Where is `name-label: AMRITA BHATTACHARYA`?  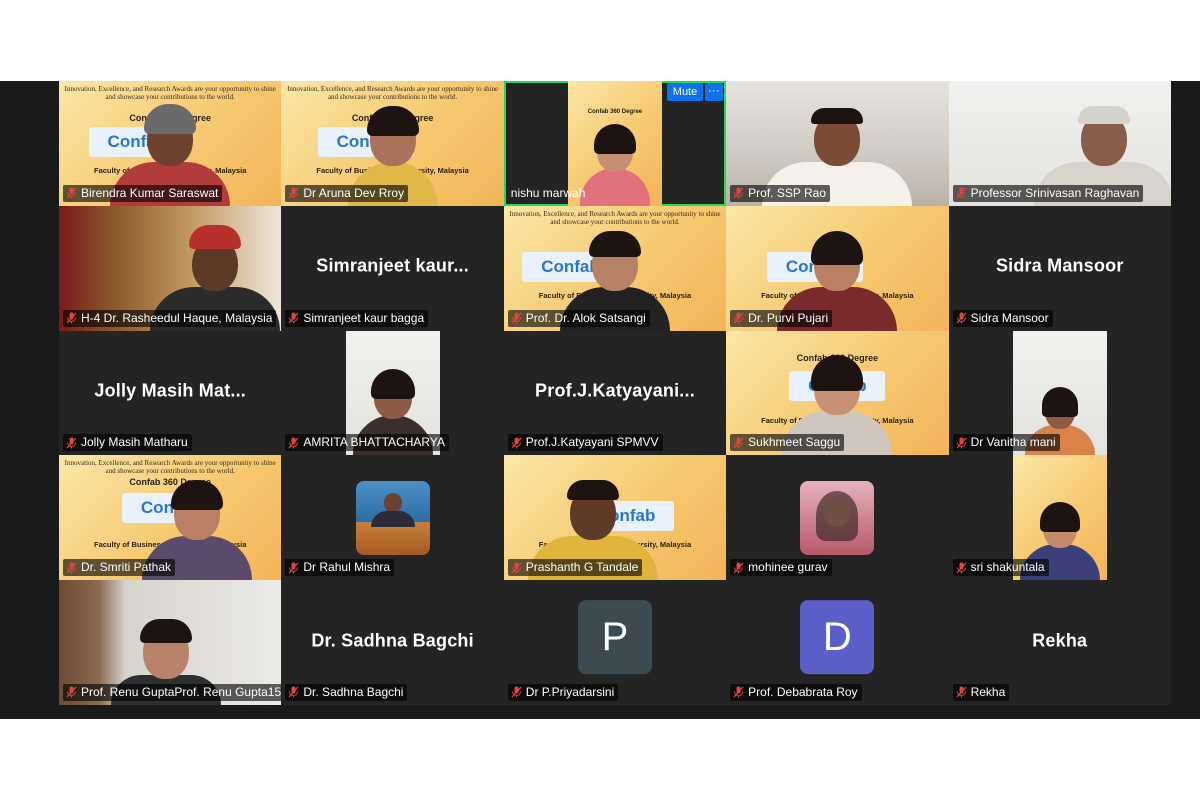 name-label: AMRITA BHATTACHARYA is located at coordinates (367, 443).